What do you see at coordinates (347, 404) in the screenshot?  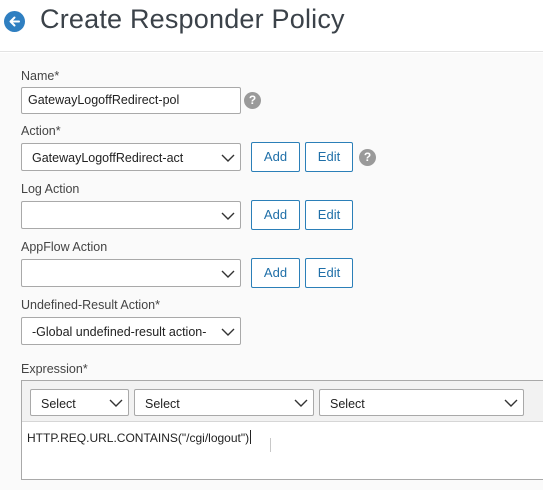 I see `expression-select-3-value: Select` at bounding box center [347, 404].